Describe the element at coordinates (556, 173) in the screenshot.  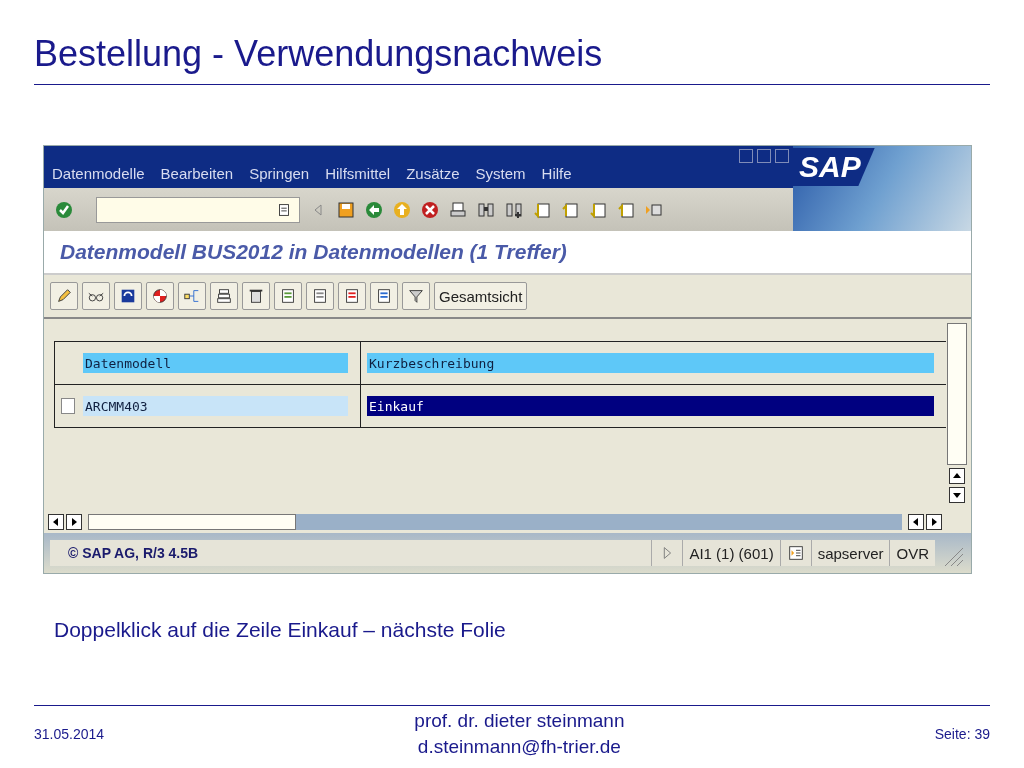
I see `menu-item: Hilfe` at that location.